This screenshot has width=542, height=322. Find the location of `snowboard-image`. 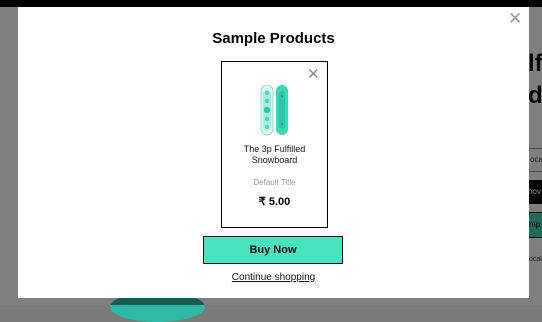

snowboard-image is located at coordinates (274, 110).